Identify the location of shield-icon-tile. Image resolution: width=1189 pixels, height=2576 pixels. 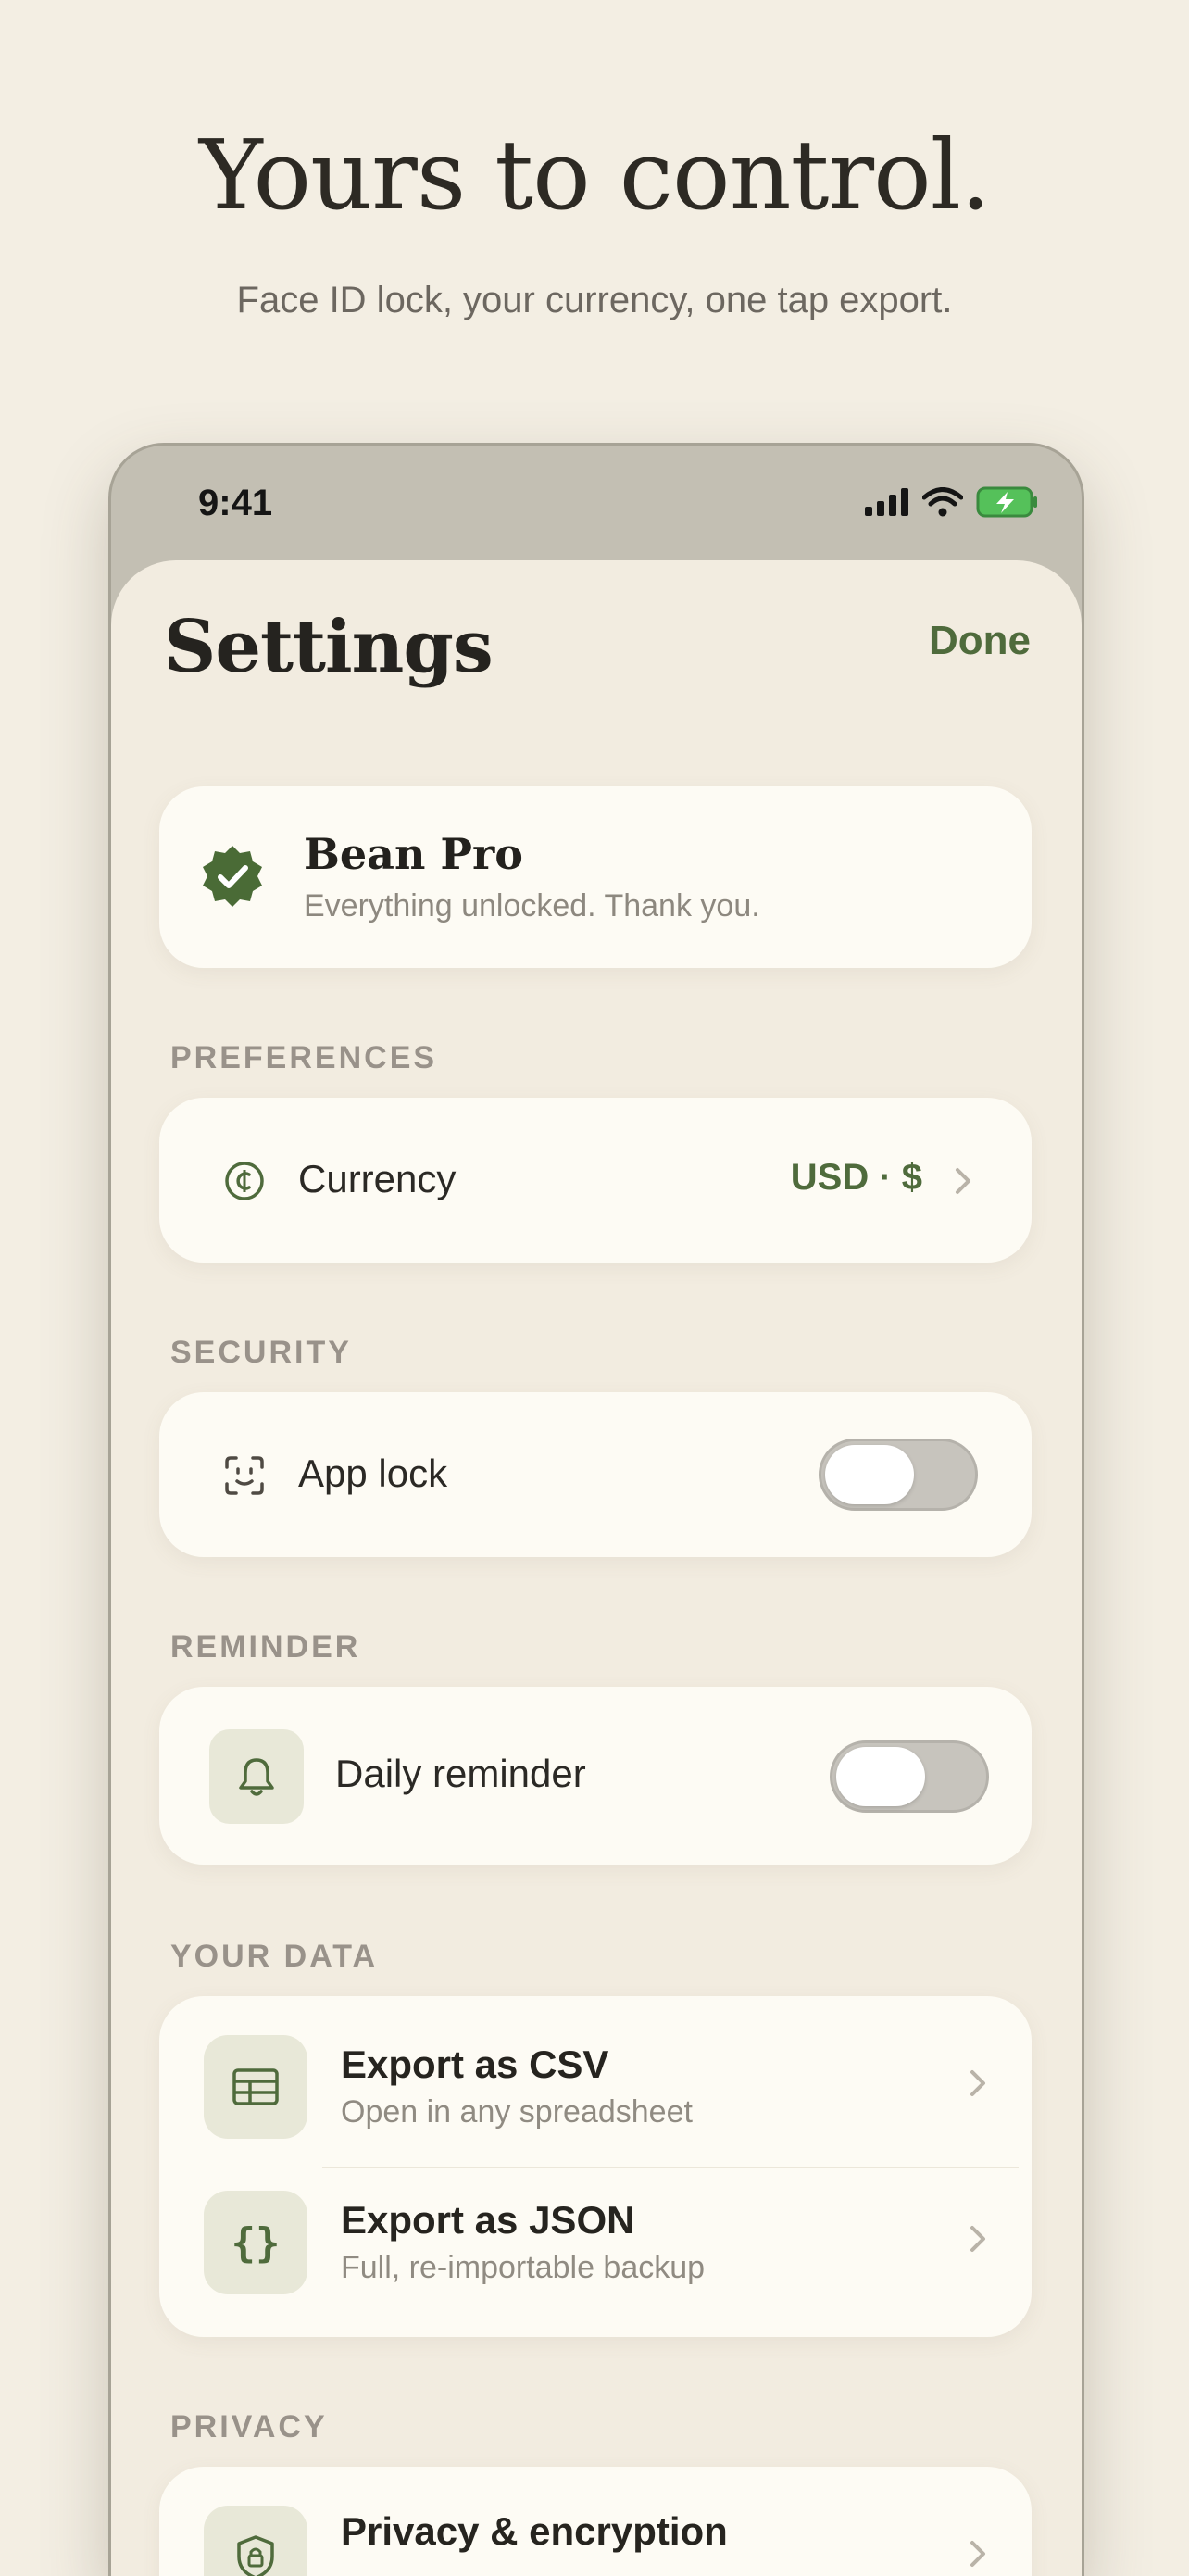
(255, 2541).